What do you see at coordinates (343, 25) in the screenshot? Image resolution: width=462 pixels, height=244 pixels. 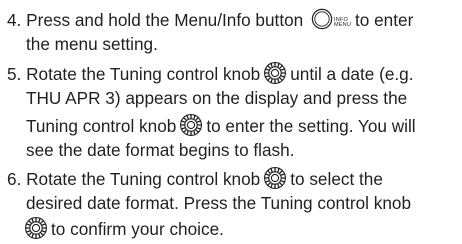 I see `menu-info-caption-bottom: MENU` at bounding box center [343, 25].